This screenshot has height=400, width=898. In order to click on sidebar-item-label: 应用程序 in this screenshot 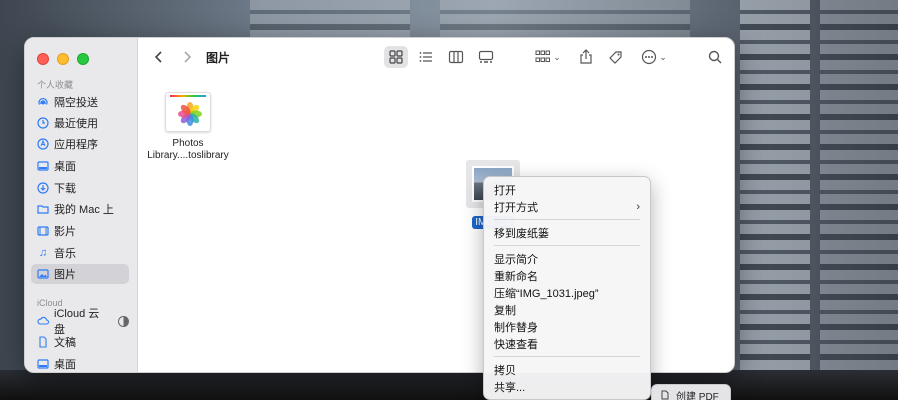, I will do `click(76, 145)`.